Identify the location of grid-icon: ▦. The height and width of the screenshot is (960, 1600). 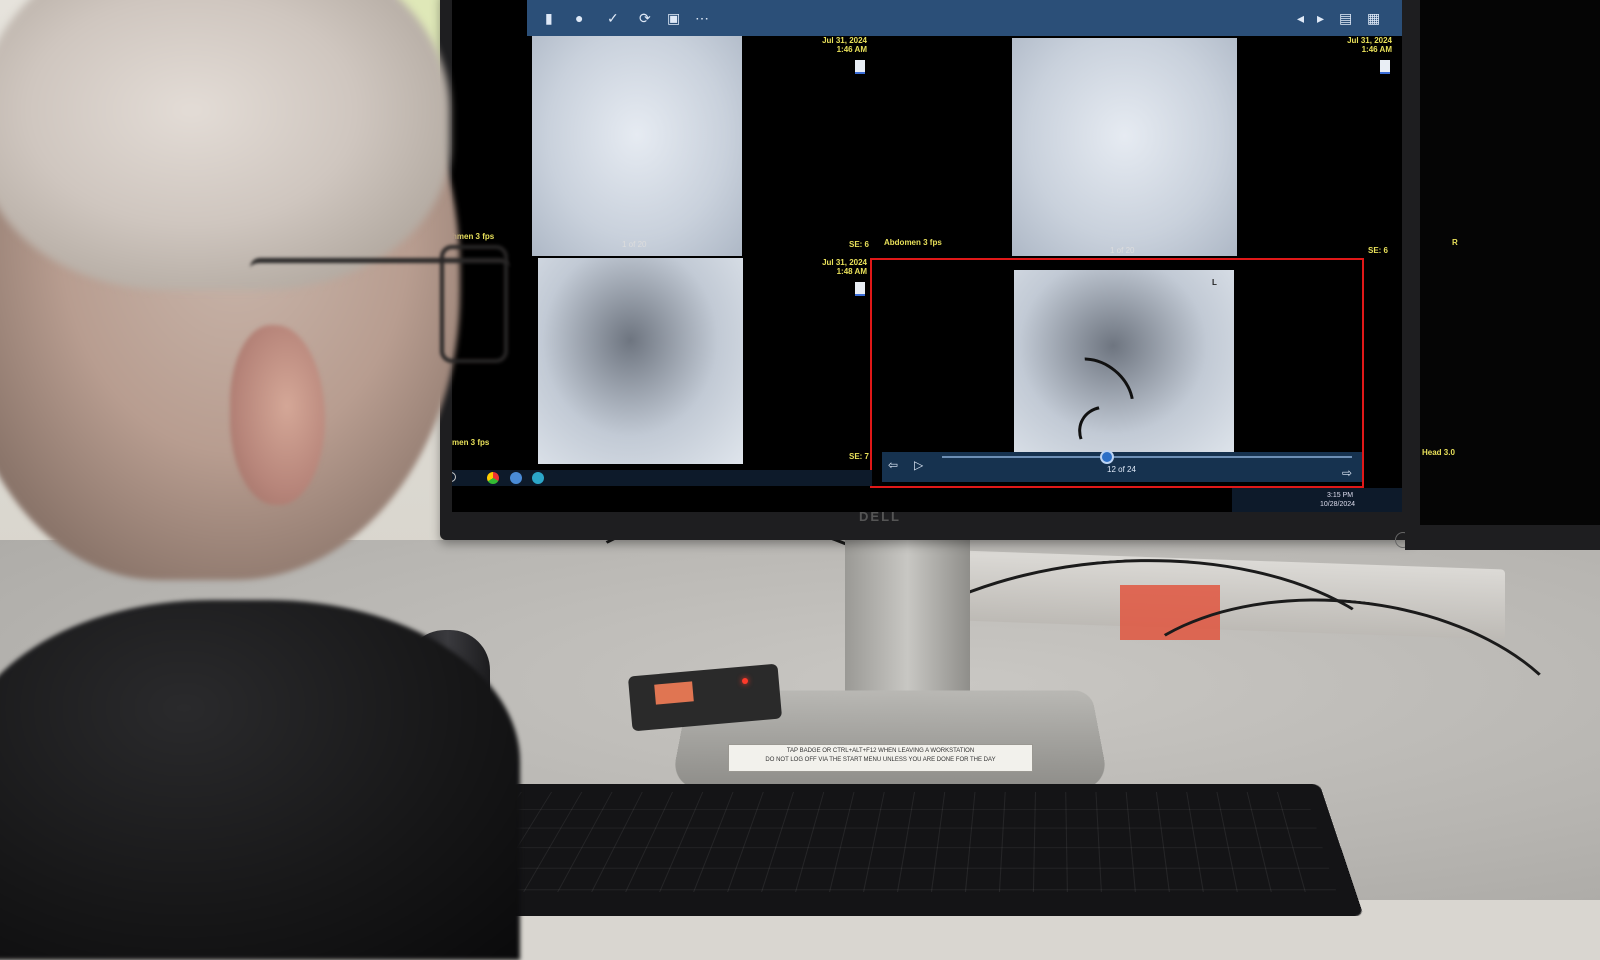
(1373, 18).